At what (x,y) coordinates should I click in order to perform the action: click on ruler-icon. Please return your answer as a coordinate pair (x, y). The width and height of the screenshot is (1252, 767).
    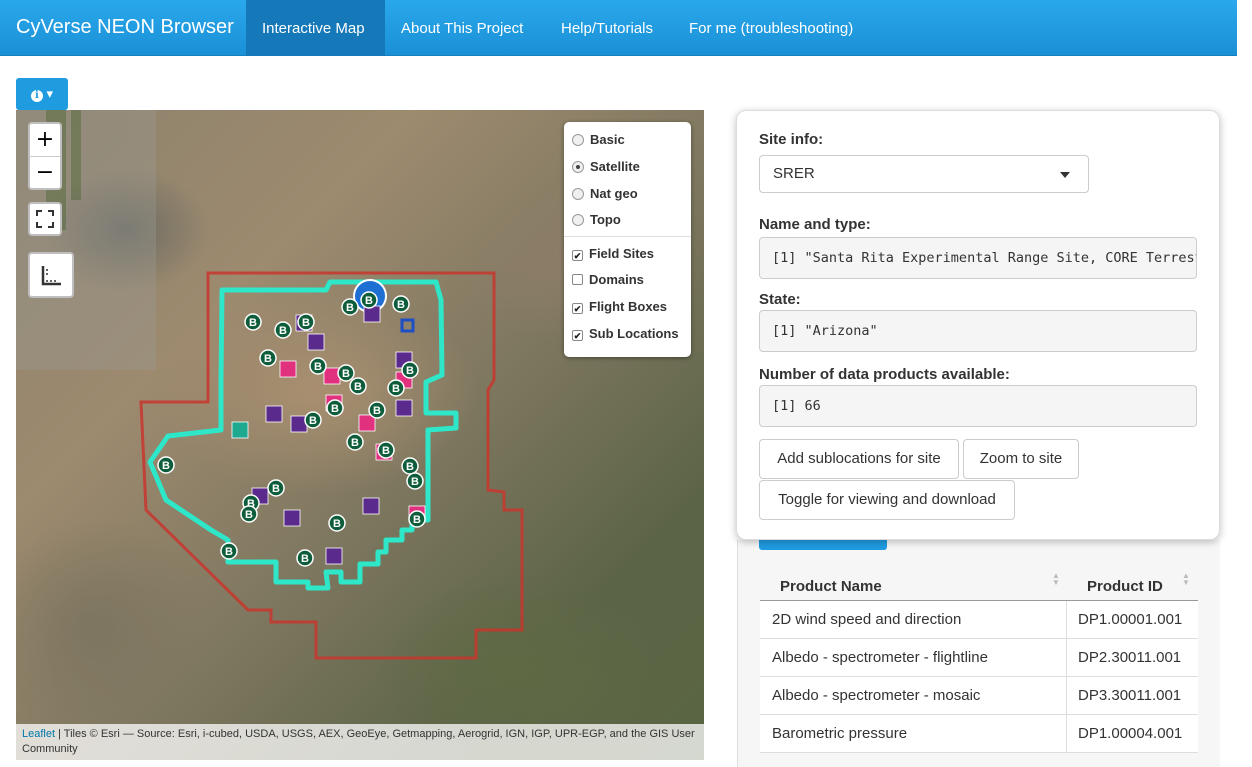
    Looking at the image, I should click on (51, 276).